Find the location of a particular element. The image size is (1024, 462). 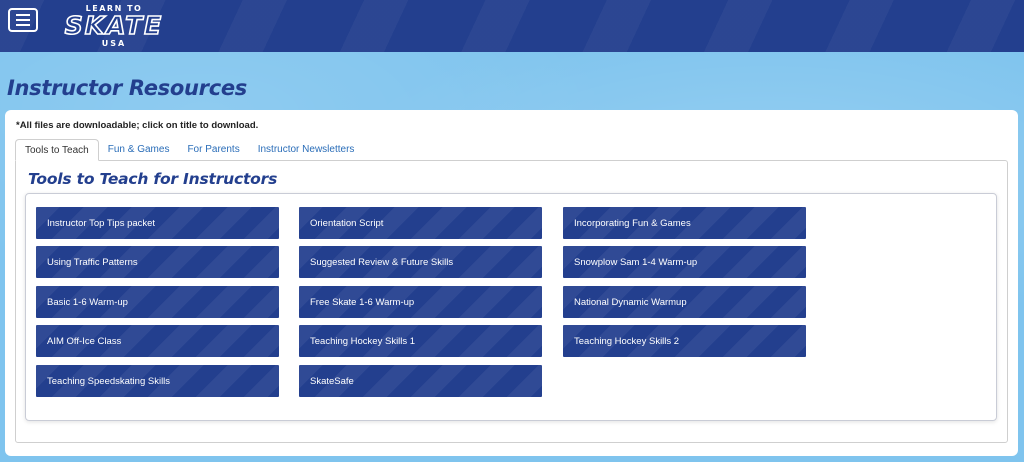

resource-button: Teaching Speedskating Skills is located at coordinates (157, 381).